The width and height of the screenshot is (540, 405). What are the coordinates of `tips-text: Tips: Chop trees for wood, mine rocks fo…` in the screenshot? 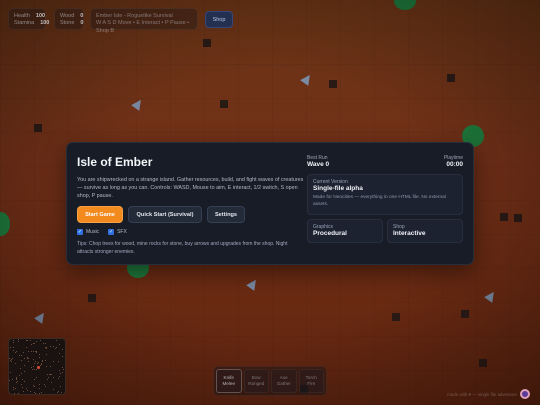 It's located at (182, 248).